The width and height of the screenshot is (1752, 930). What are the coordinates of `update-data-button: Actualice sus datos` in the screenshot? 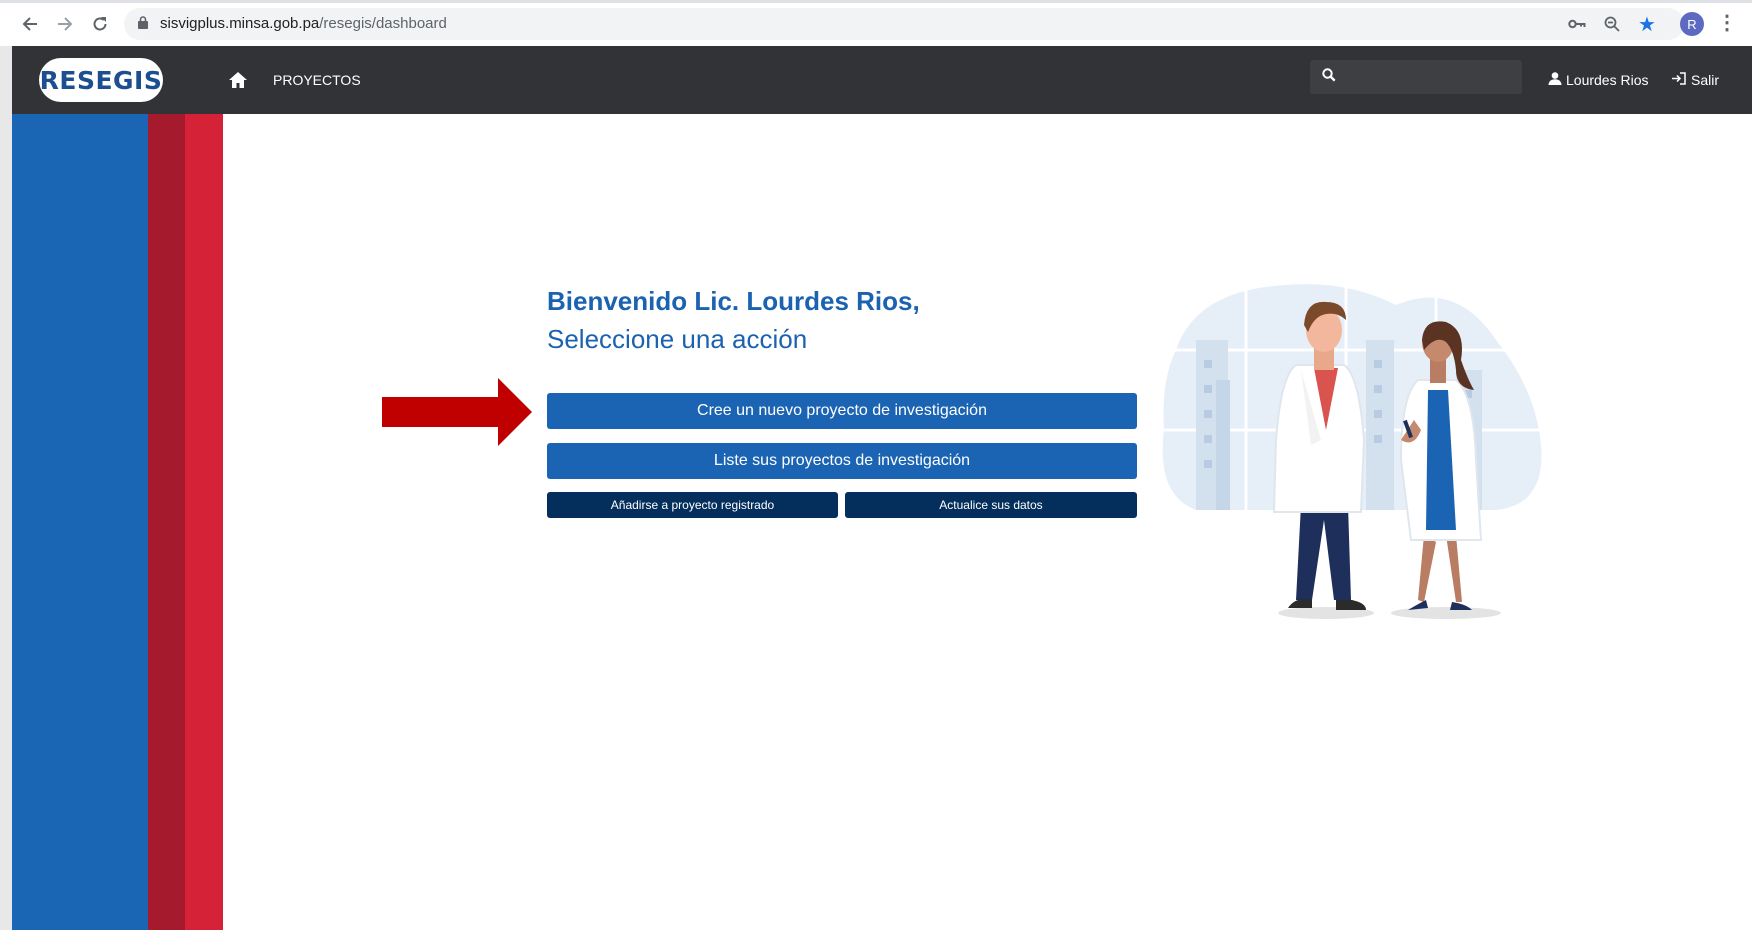 It's located at (991, 505).